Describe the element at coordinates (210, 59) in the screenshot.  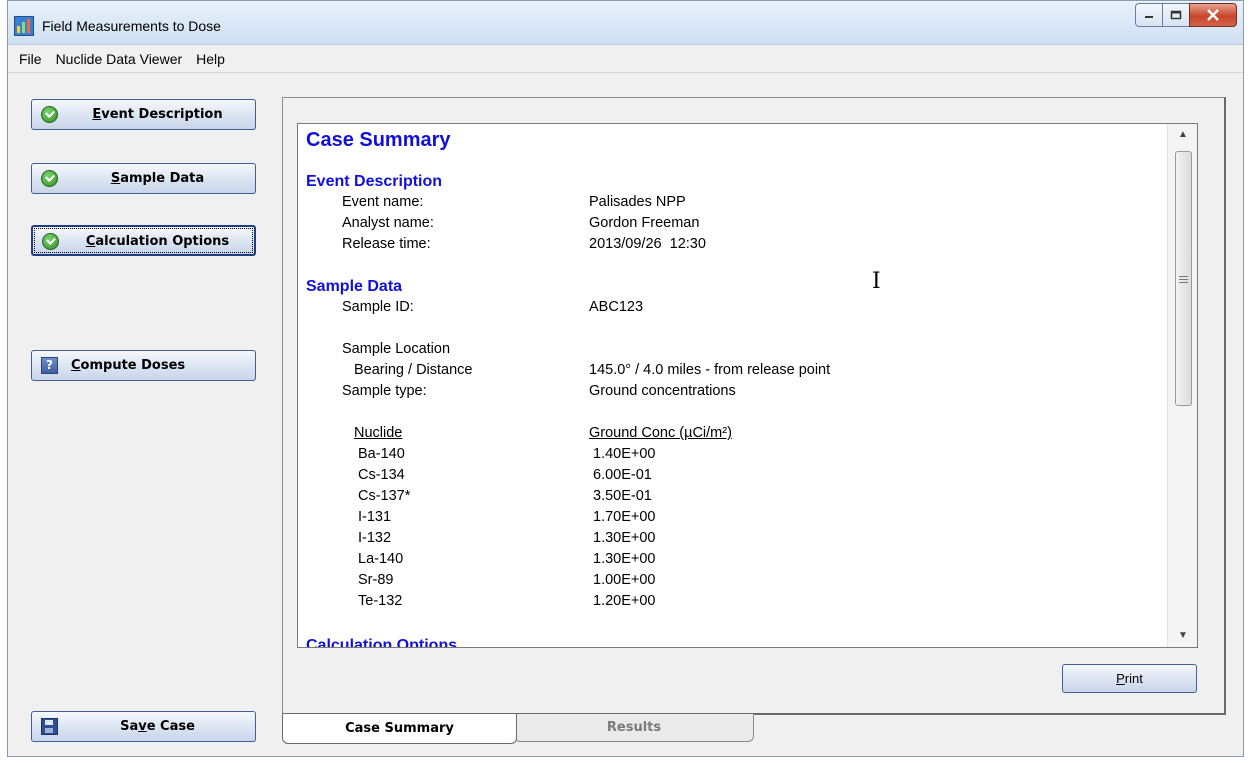
I see `menu-help: Help` at that location.